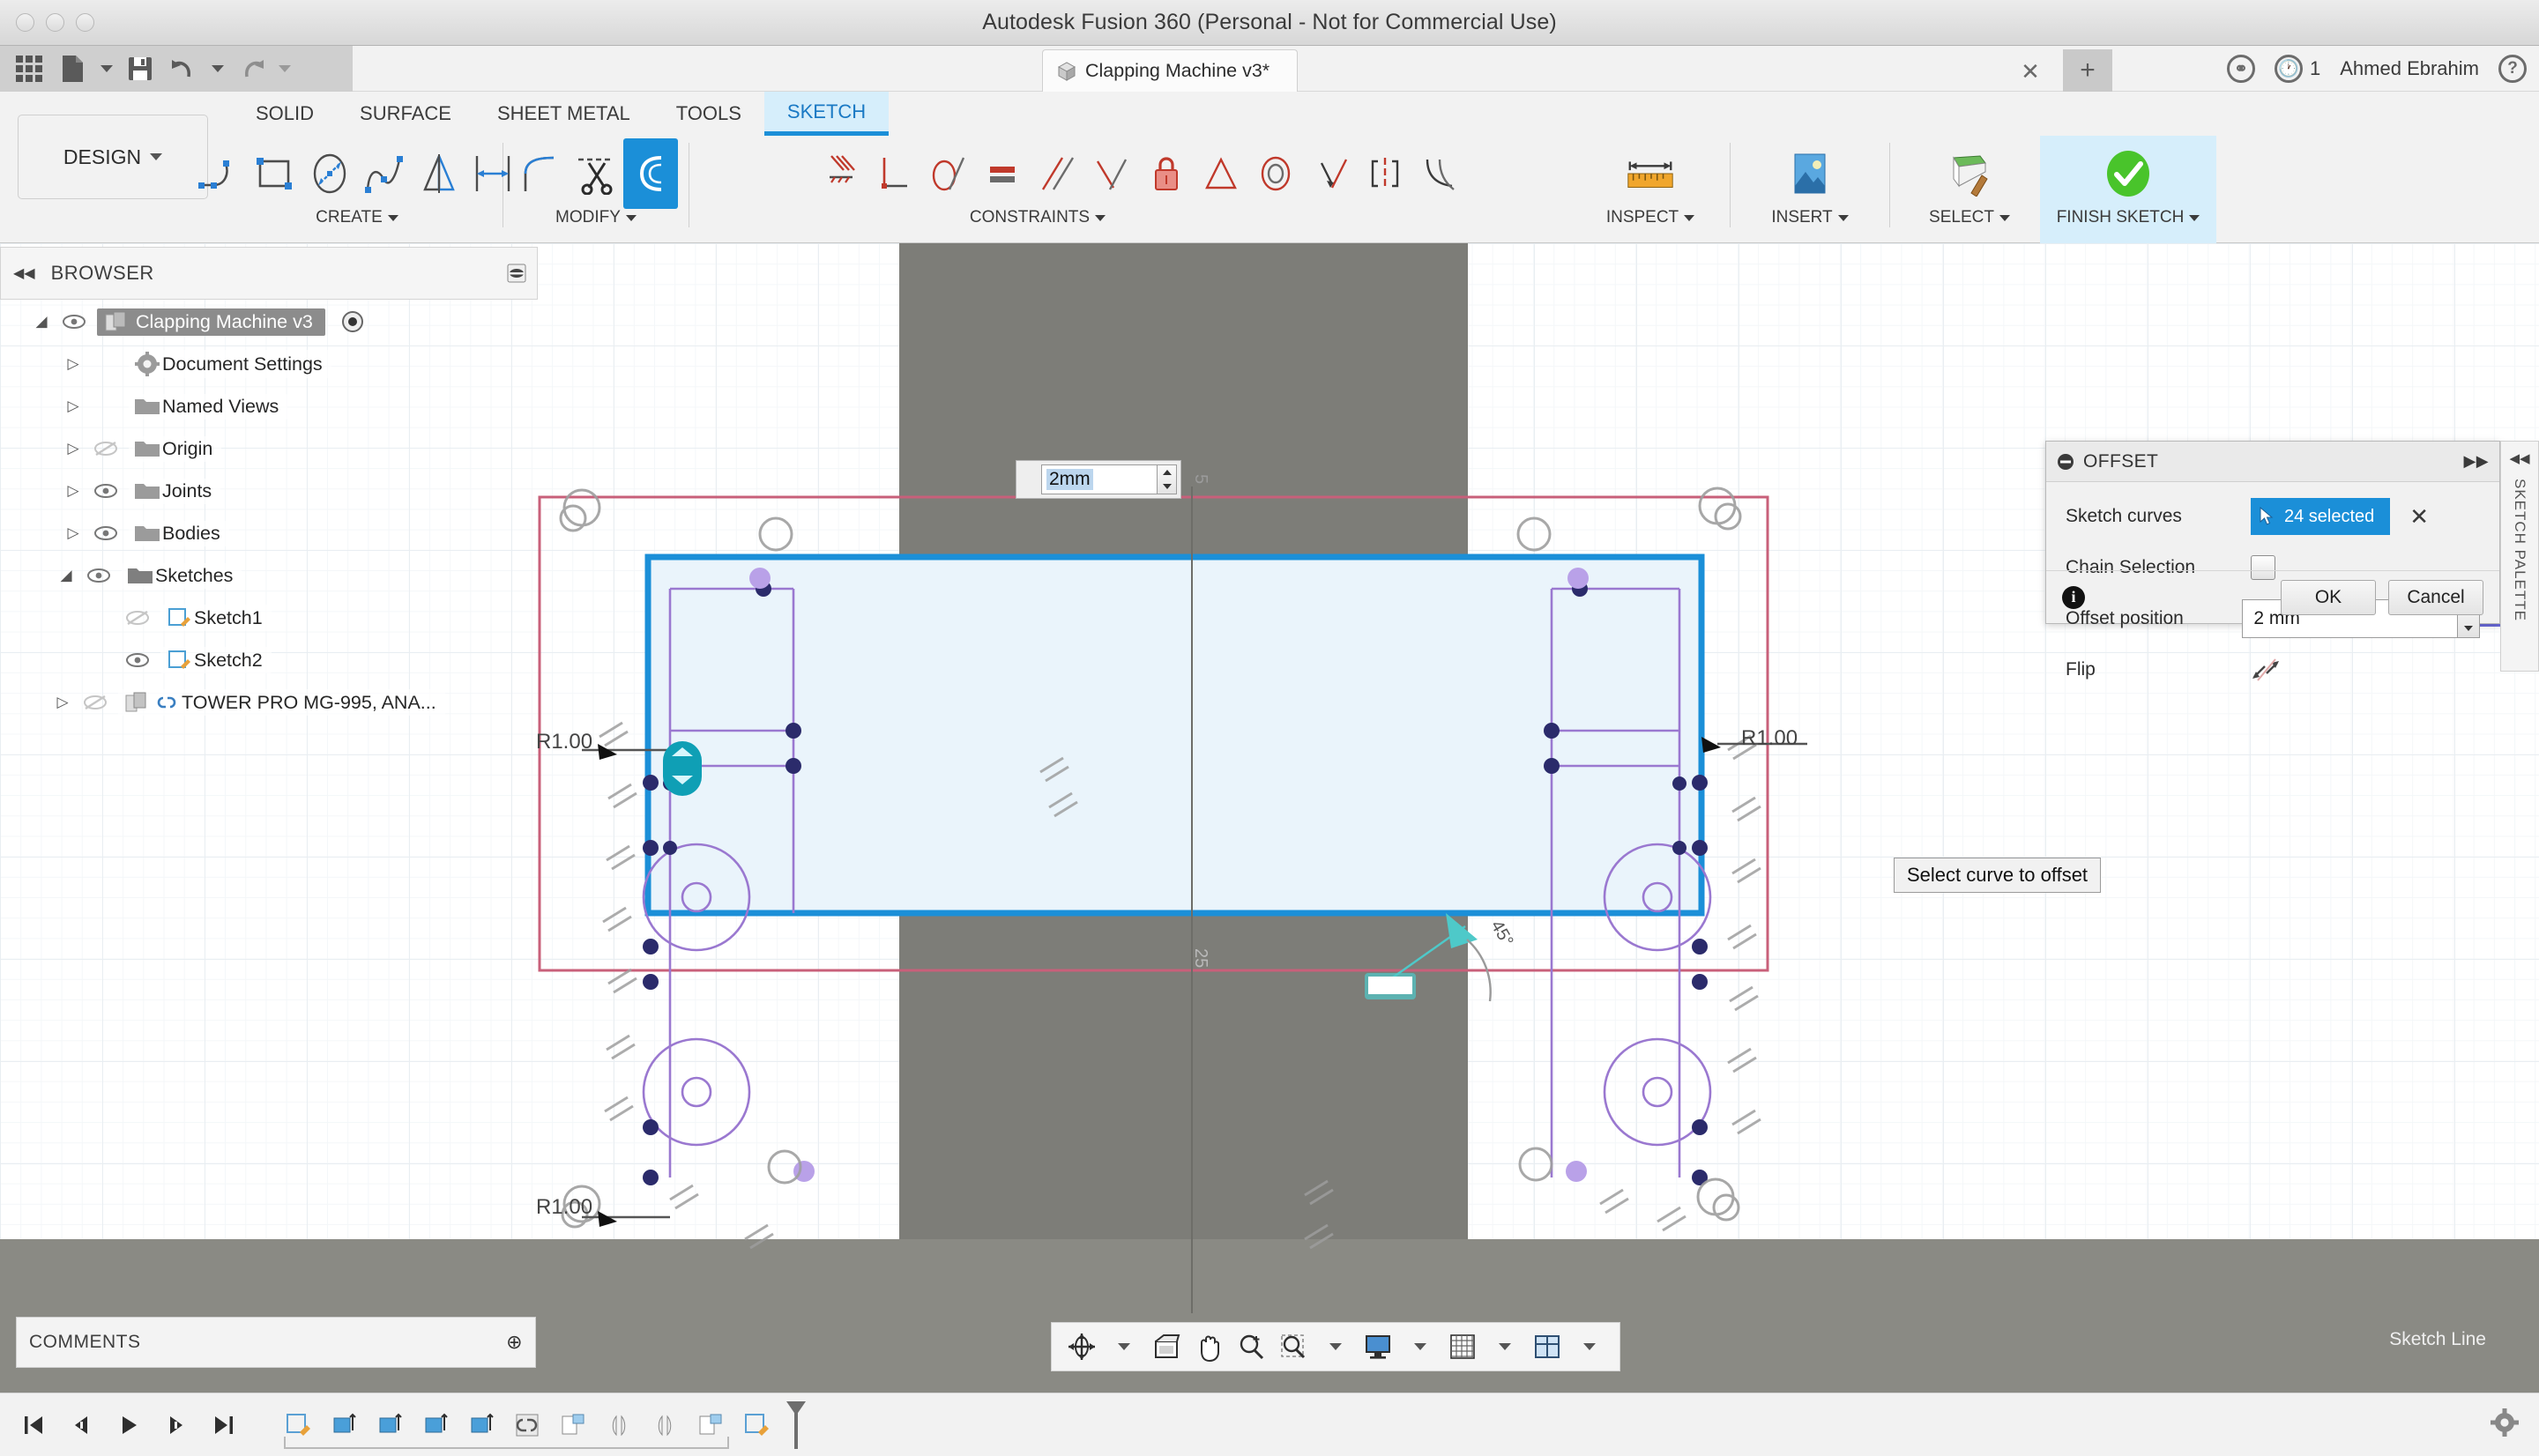  I want to click on constraint-horizontal-vertical-tool, so click(1111, 173).